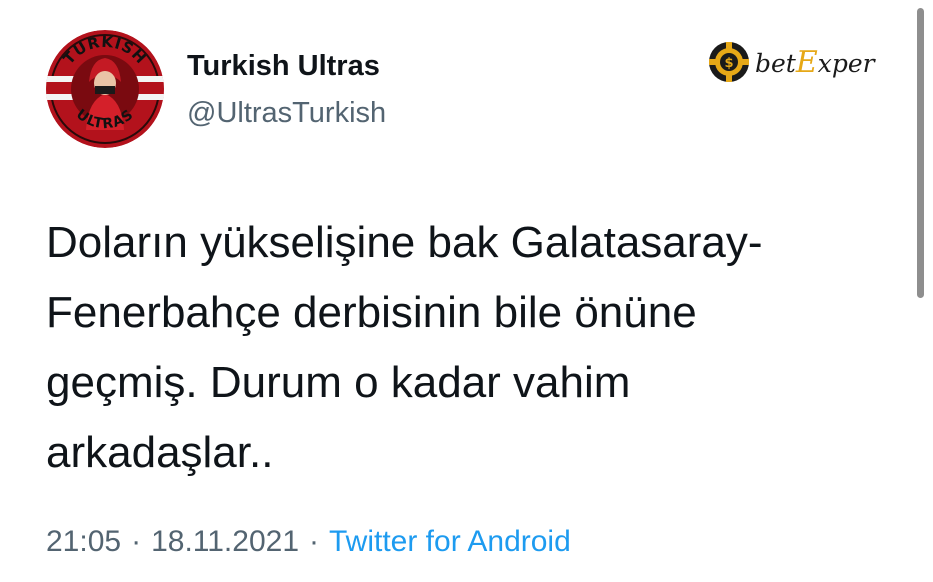  I want to click on poker-chip-icon: $, so click(729, 62).